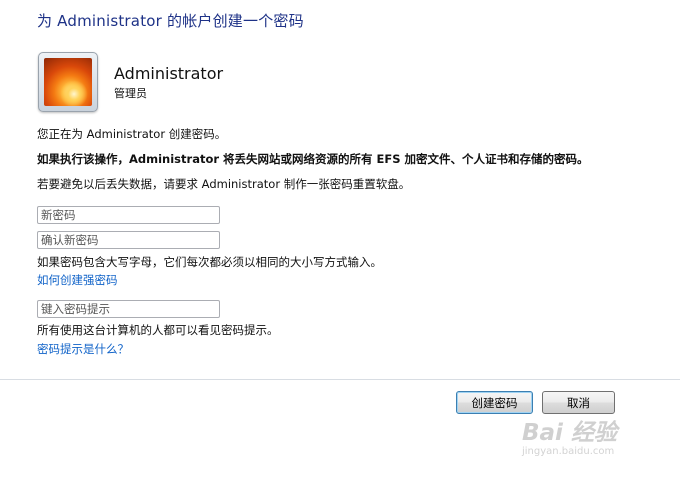 The image size is (680, 477). I want to click on create-password-button: 创建密码, so click(494, 402).